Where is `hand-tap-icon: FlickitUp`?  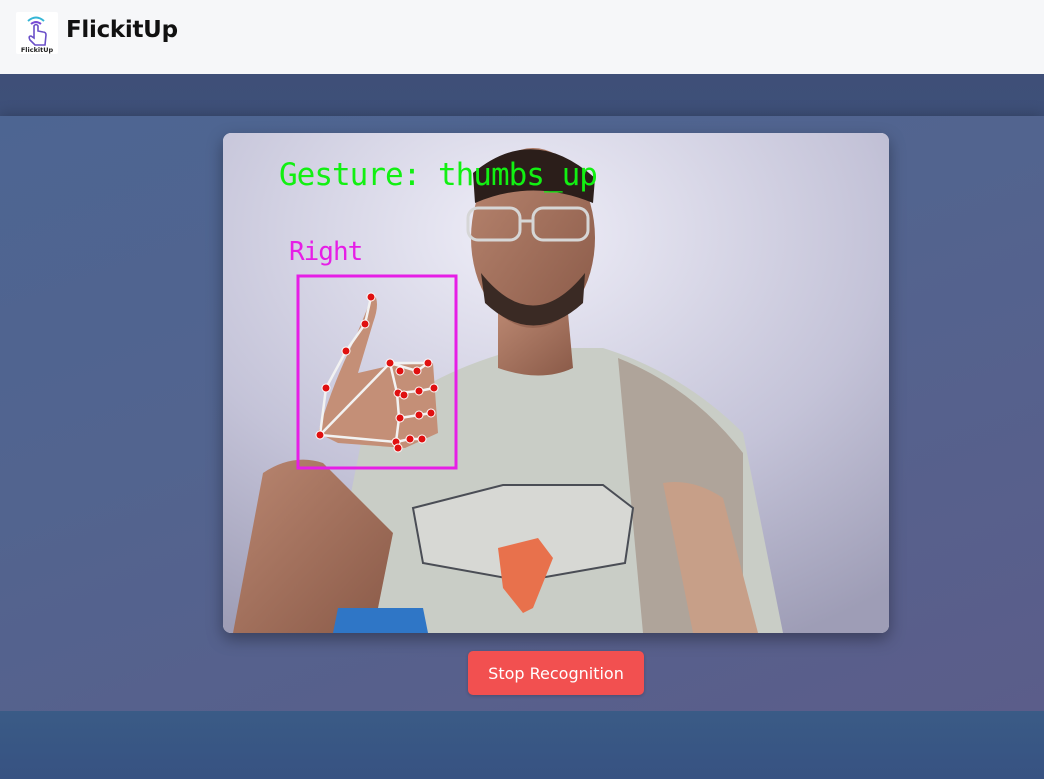 hand-tap-icon: FlickitUp is located at coordinates (37, 35).